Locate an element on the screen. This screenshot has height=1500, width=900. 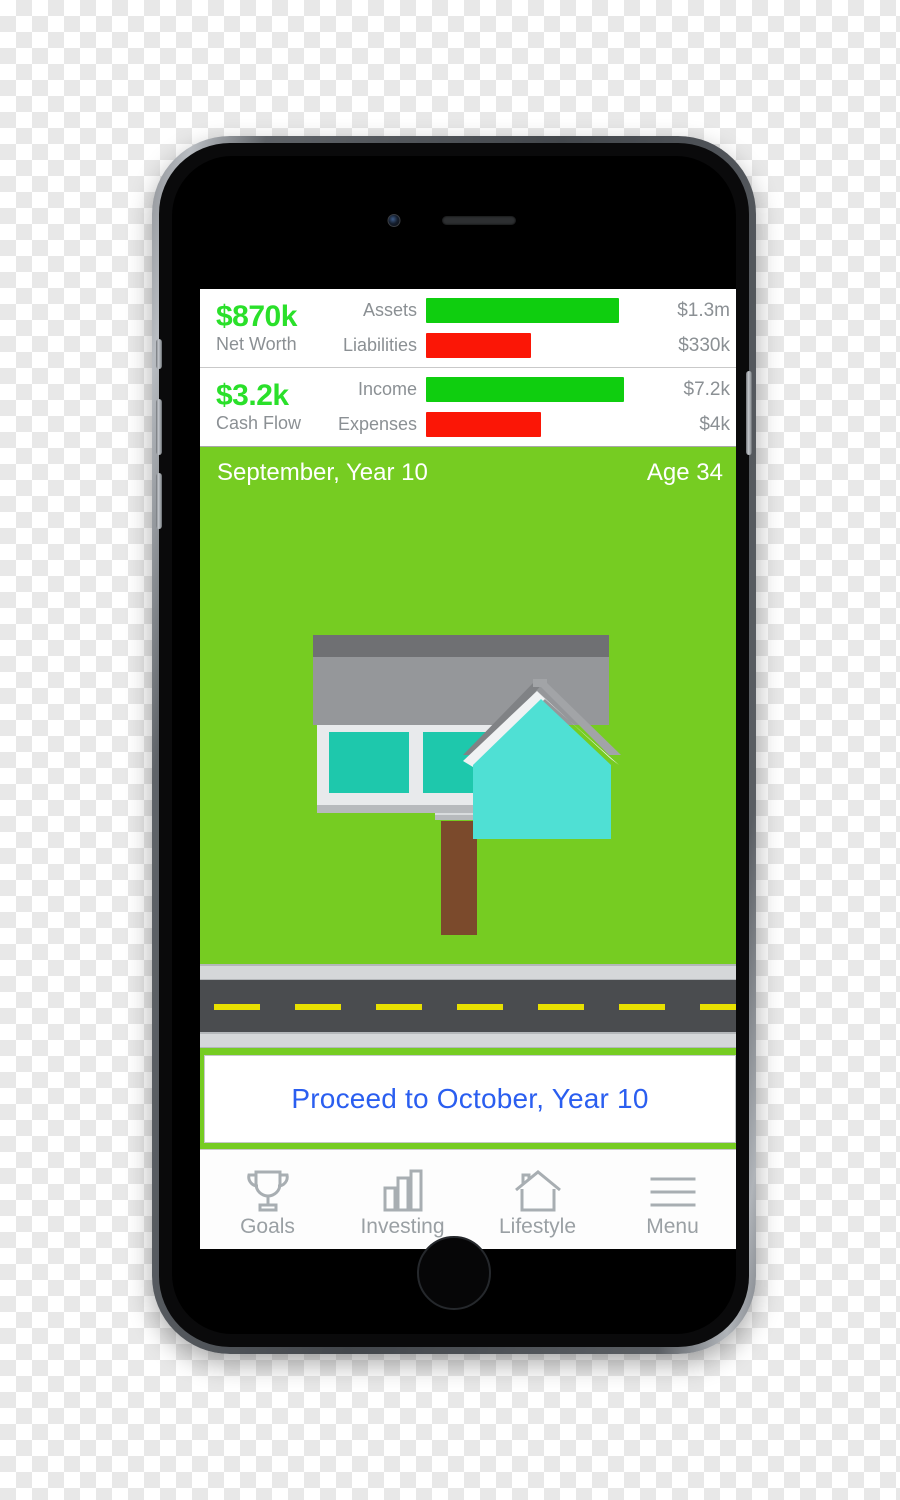
cash-flow-bars: Income $7.2k Expenses $4k is located at coordinates (529, 407).